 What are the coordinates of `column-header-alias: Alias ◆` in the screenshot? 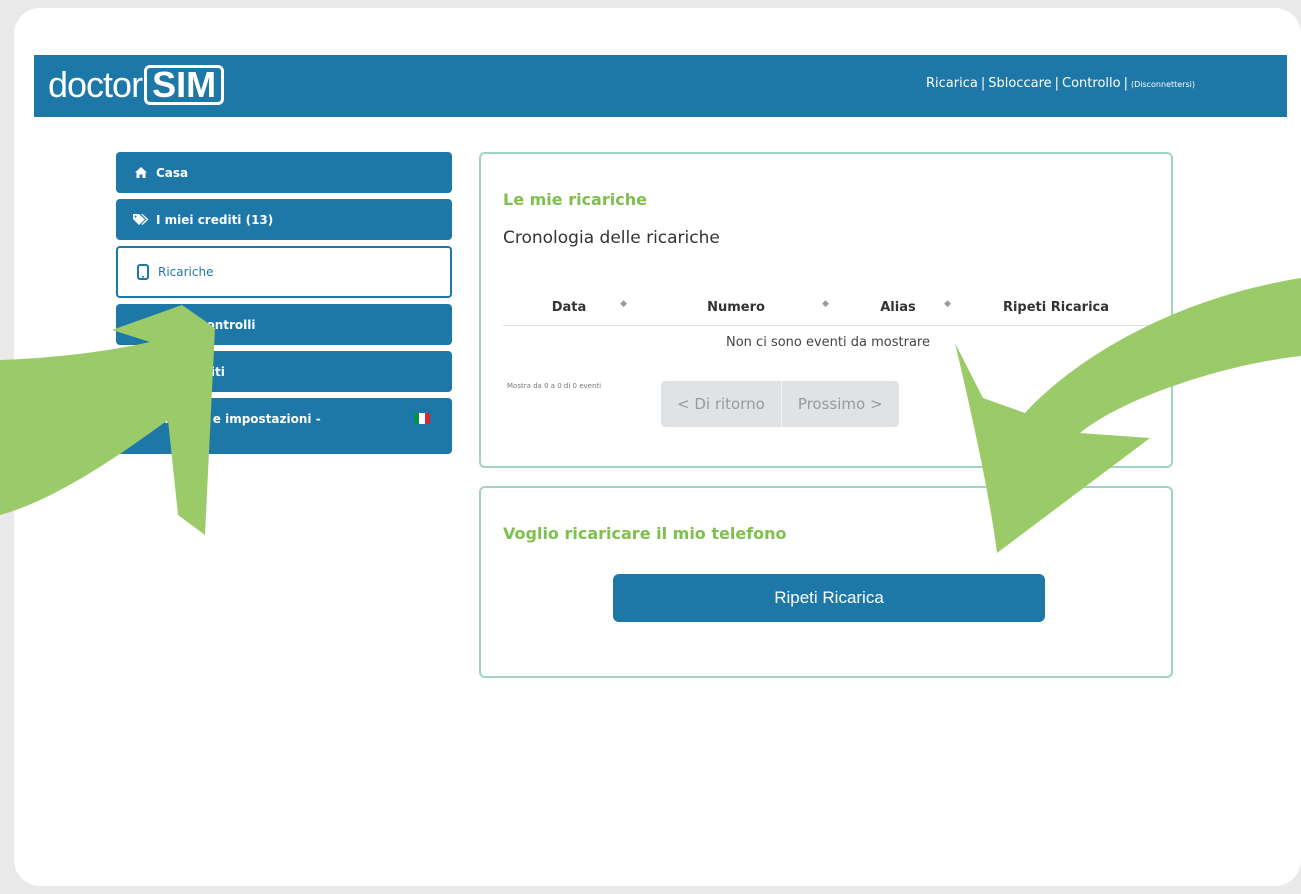 It's located at (898, 308).